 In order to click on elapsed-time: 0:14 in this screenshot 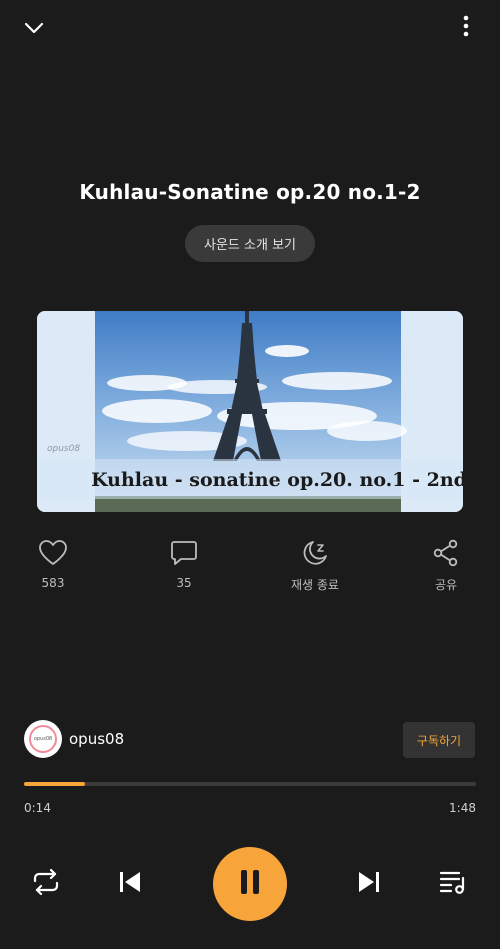, I will do `click(37, 808)`.